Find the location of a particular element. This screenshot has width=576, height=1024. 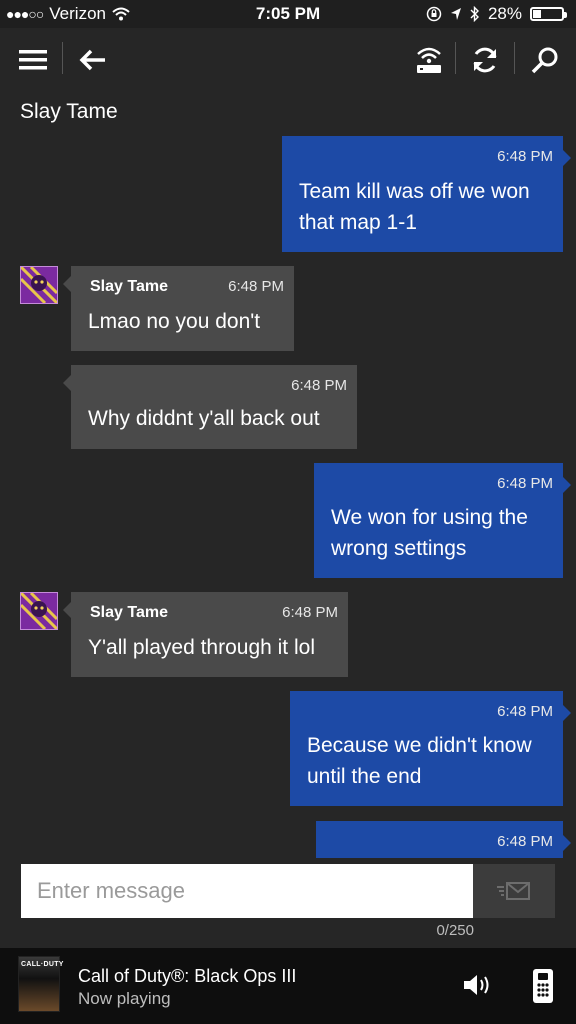

message-text-line: We won for using the is located at coordinates (429, 517).